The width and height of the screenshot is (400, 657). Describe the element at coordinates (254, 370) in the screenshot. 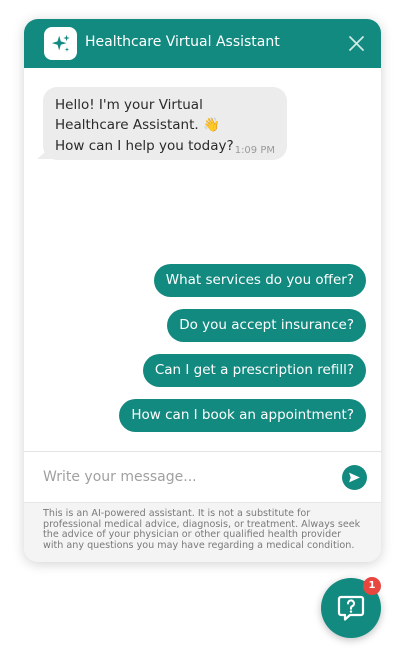

I see `suggestion-prescription-refill: Can I get a prescription refill?` at that location.